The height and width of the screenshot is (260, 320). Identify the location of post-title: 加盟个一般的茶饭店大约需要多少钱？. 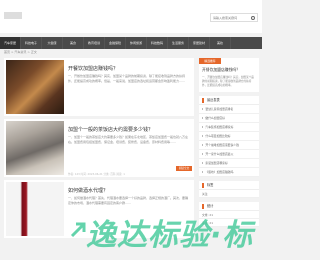
(110, 129).